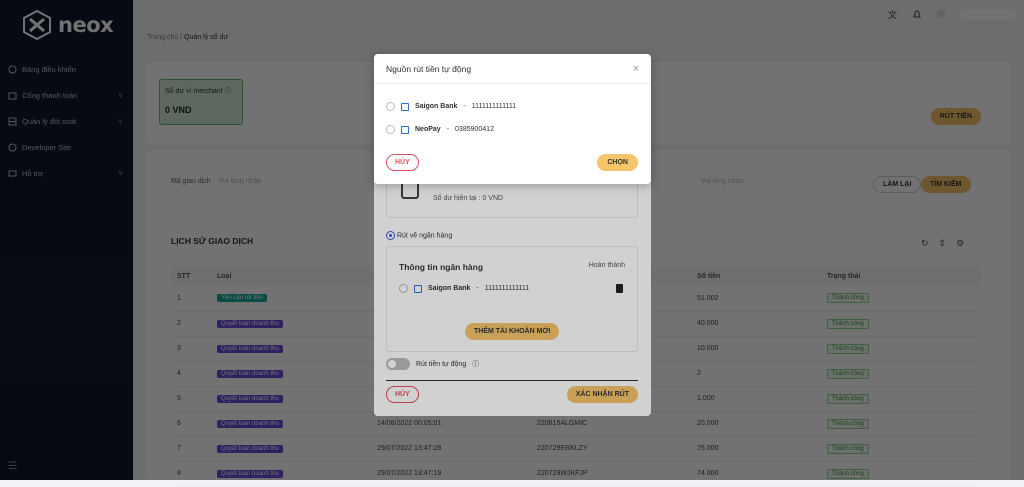 This screenshot has width=1024, height=487. I want to click on bank-icon, so click(405, 106).